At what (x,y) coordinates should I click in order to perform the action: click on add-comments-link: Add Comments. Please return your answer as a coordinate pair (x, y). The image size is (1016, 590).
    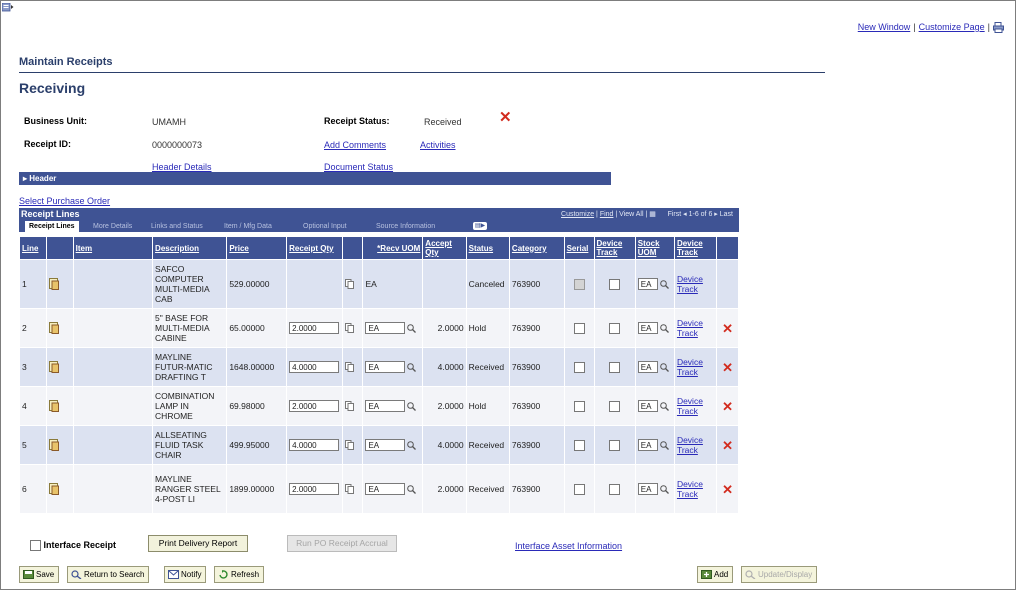
    Looking at the image, I should click on (355, 145).